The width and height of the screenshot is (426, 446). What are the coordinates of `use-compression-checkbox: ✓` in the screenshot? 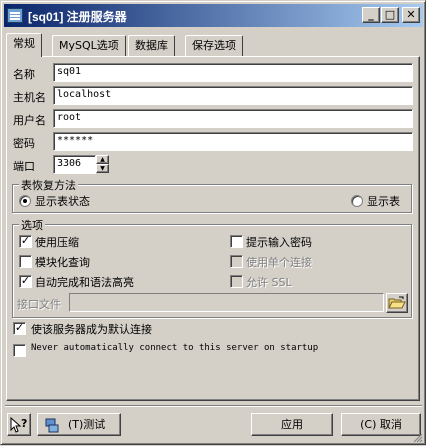 It's located at (25, 241).